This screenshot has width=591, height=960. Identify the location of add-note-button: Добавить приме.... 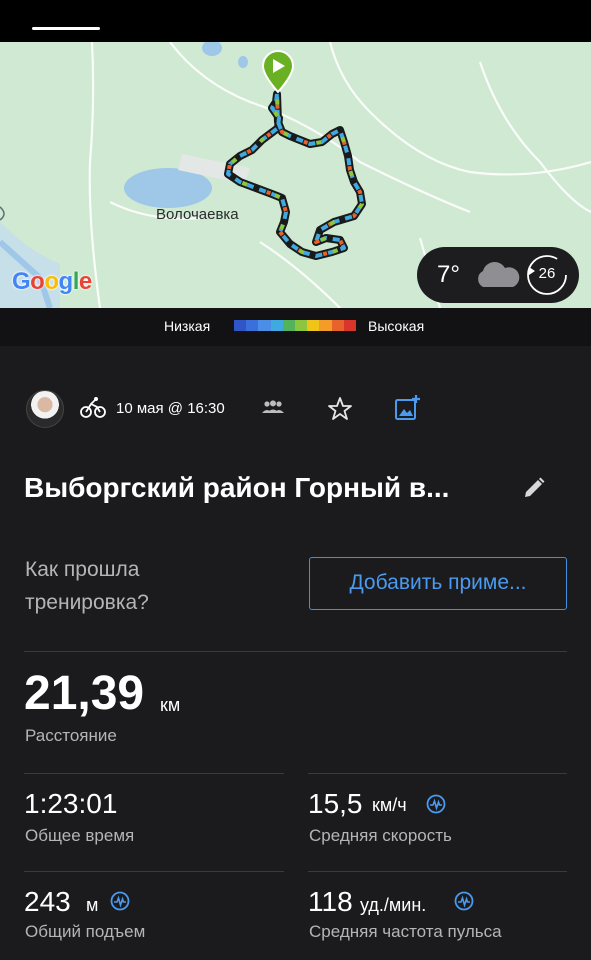
(438, 583).